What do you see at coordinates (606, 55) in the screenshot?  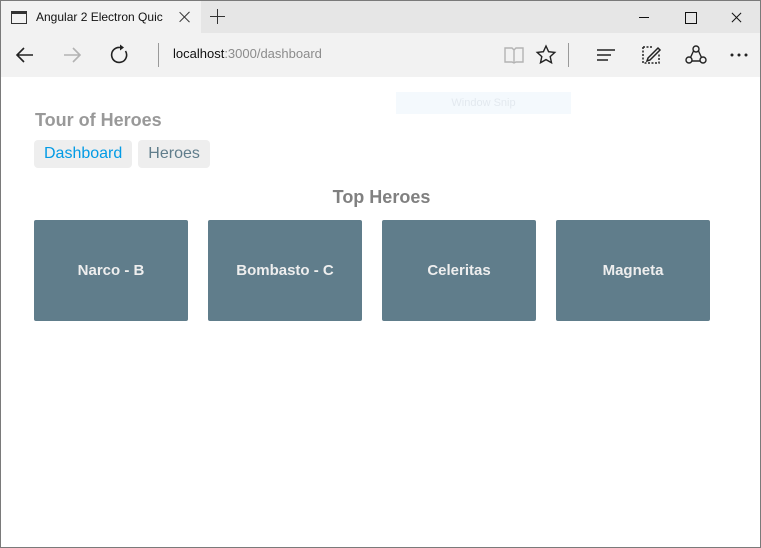 I see `hub-icon` at bounding box center [606, 55].